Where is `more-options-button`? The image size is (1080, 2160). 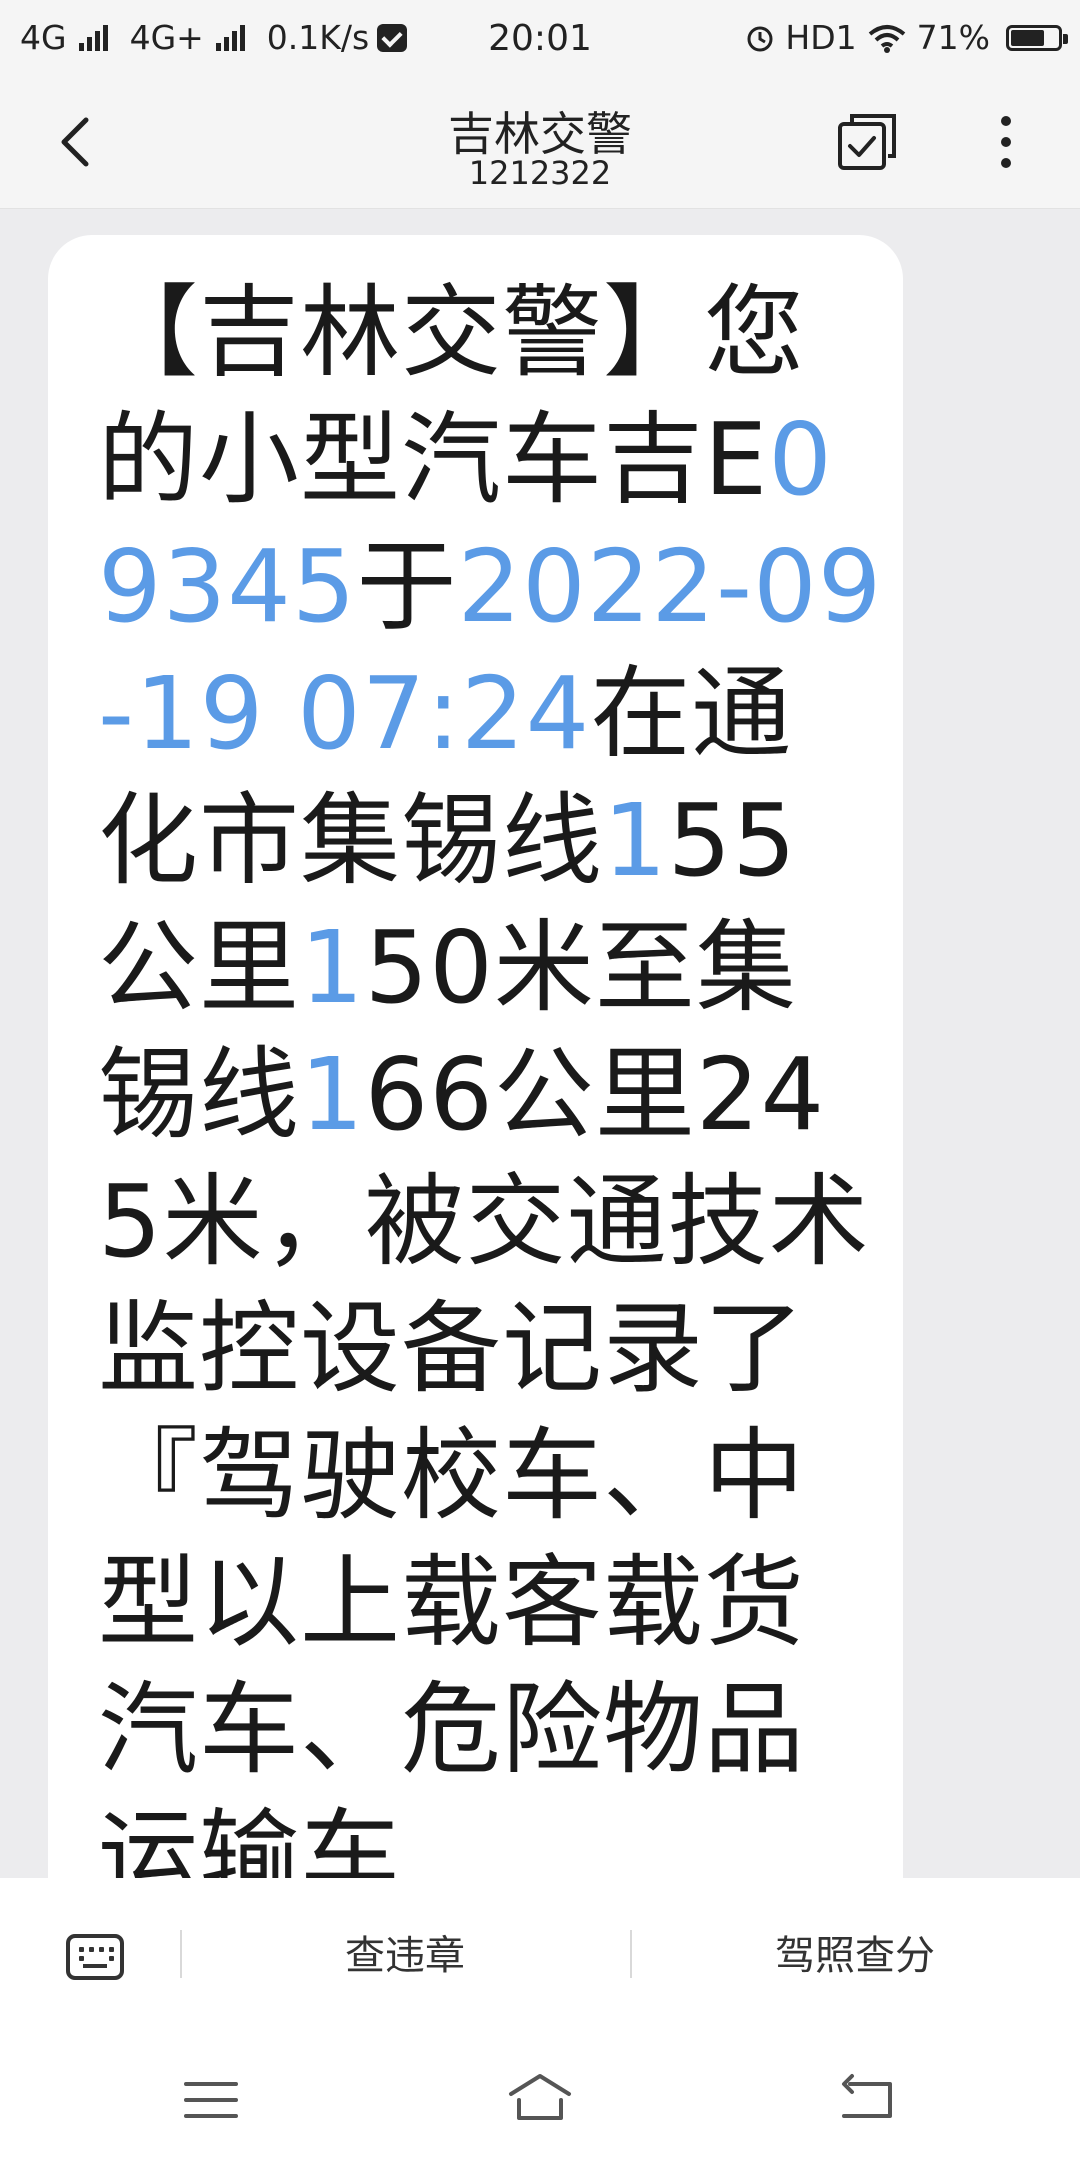
more-options-button is located at coordinates (1006, 142).